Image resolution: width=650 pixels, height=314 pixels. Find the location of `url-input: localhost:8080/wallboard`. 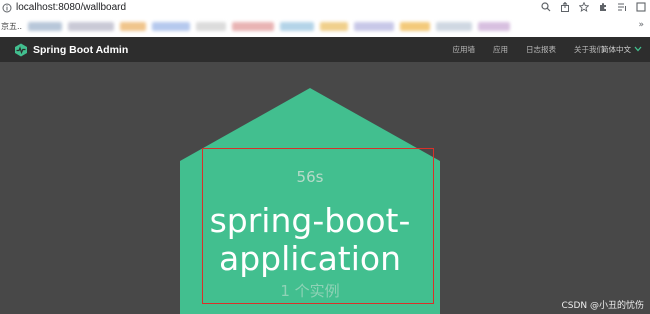

url-input: localhost:8080/wallboard is located at coordinates (71, 7).